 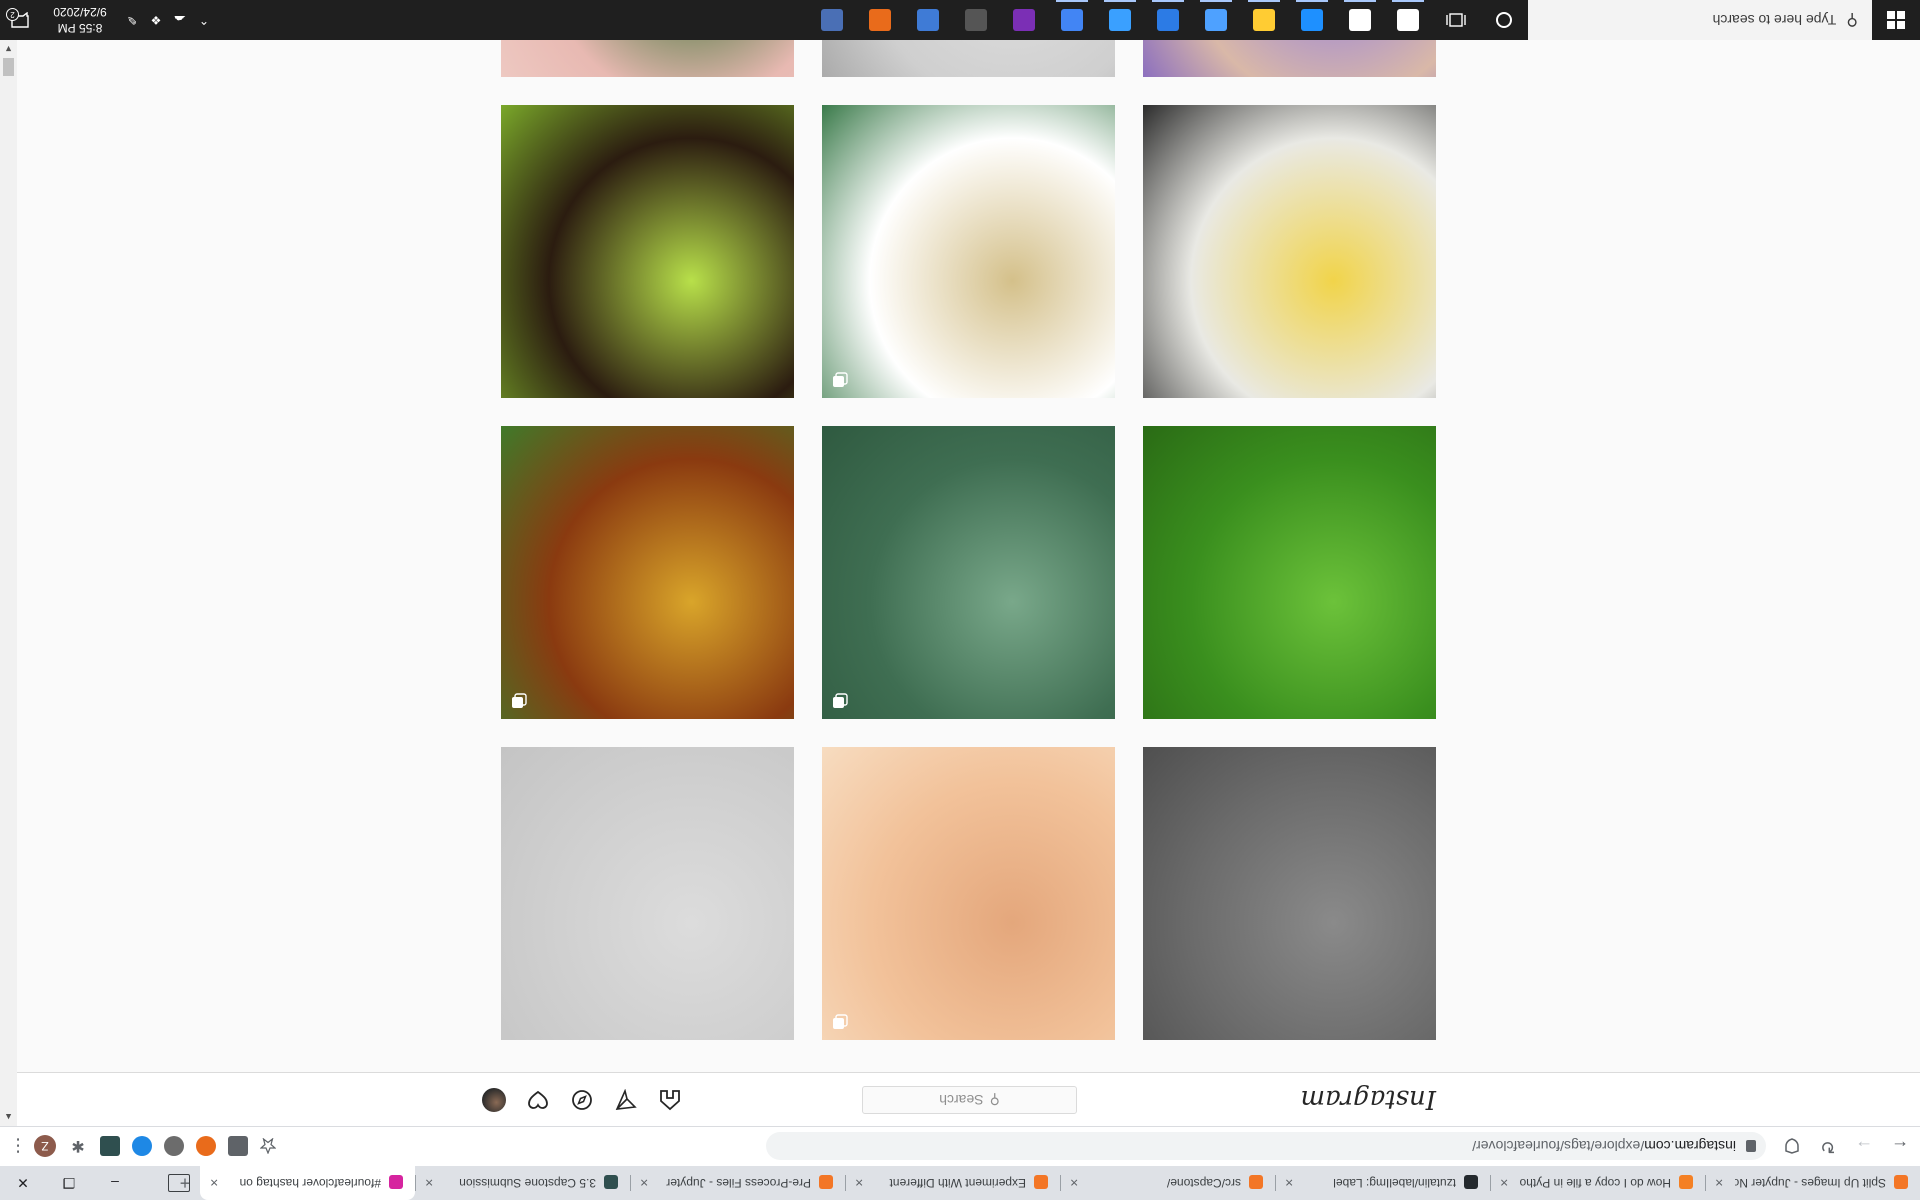 I want to click on extension-gray-icon, so click(x=174, y=1146).